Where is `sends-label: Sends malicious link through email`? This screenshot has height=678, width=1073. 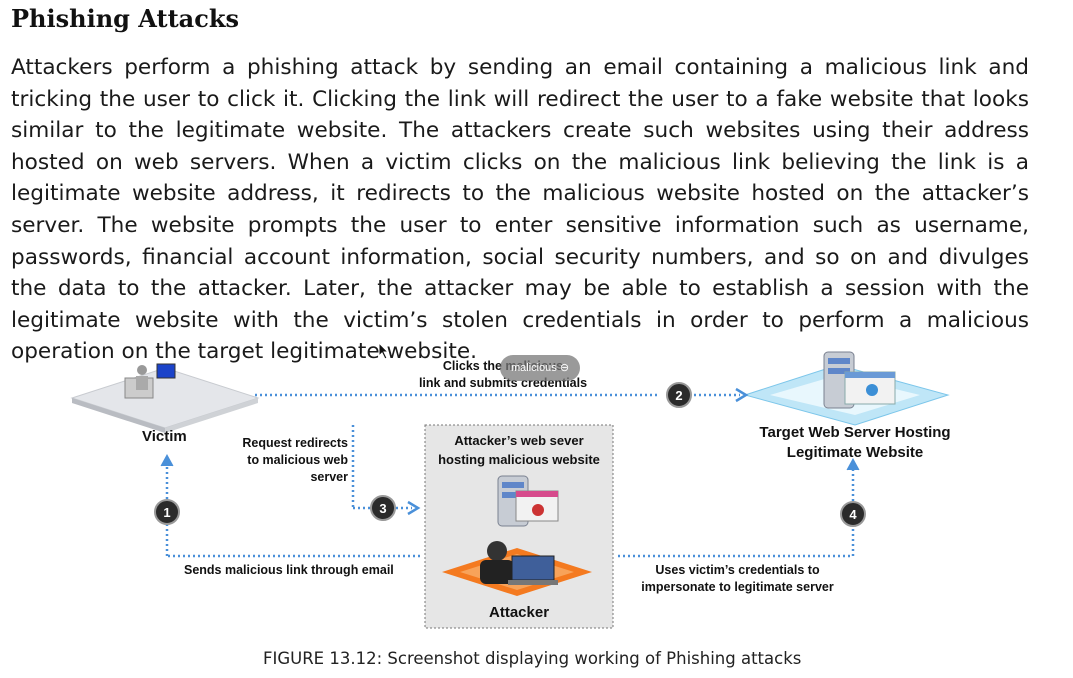
sends-label: Sends malicious link through email is located at coordinates (289, 570).